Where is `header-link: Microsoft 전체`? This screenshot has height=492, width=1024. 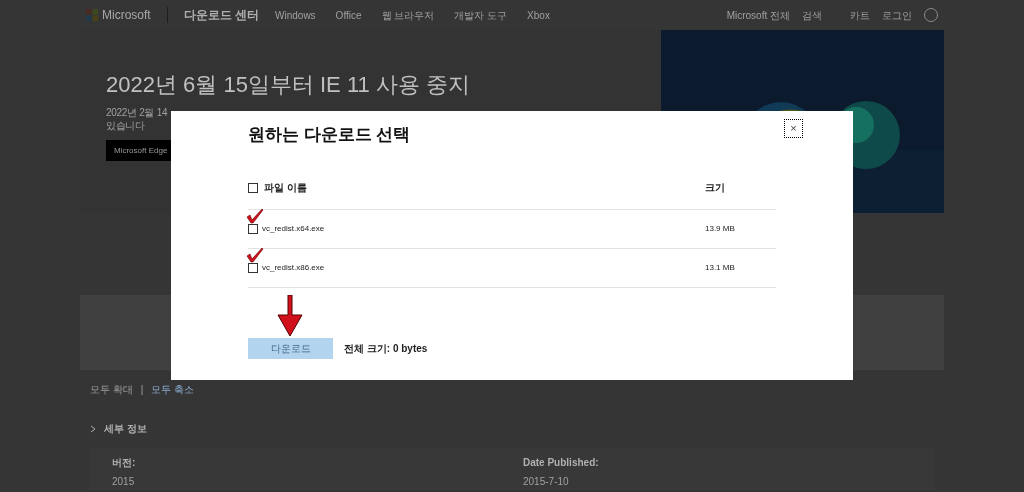
header-link: Microsoft 전체 is located at coordinates (758, 15).